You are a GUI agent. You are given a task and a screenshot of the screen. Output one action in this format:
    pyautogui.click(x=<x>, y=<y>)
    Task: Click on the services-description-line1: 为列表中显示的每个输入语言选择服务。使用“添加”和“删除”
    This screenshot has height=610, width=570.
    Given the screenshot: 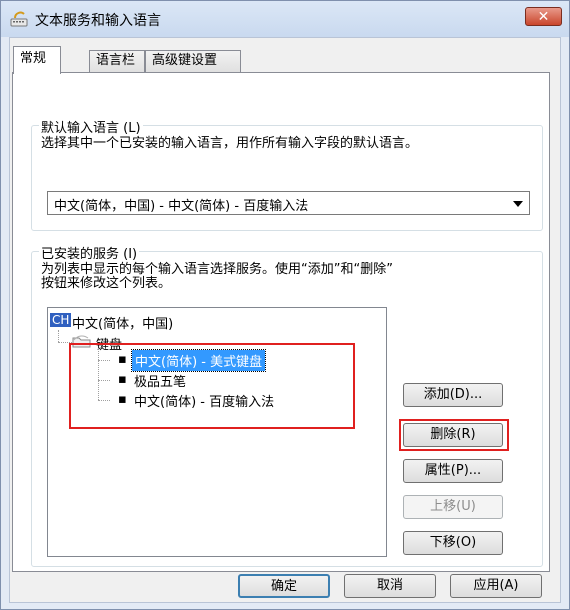 What is the action you would take?
    pyautogui.click(x=217, y=269)
    